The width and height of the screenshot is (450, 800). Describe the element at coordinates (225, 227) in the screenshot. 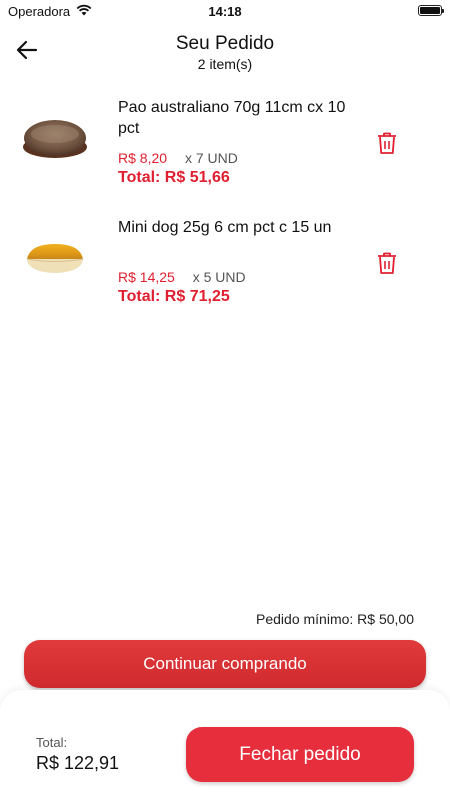

I see `item-name: Mini dog 25g 6 cm pct c 15 un` at that location.